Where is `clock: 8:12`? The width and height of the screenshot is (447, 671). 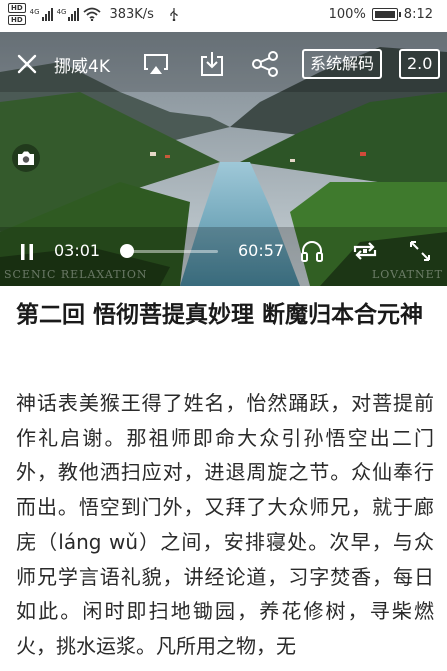
clock: 8:12 is located at coordinates (418, 14).